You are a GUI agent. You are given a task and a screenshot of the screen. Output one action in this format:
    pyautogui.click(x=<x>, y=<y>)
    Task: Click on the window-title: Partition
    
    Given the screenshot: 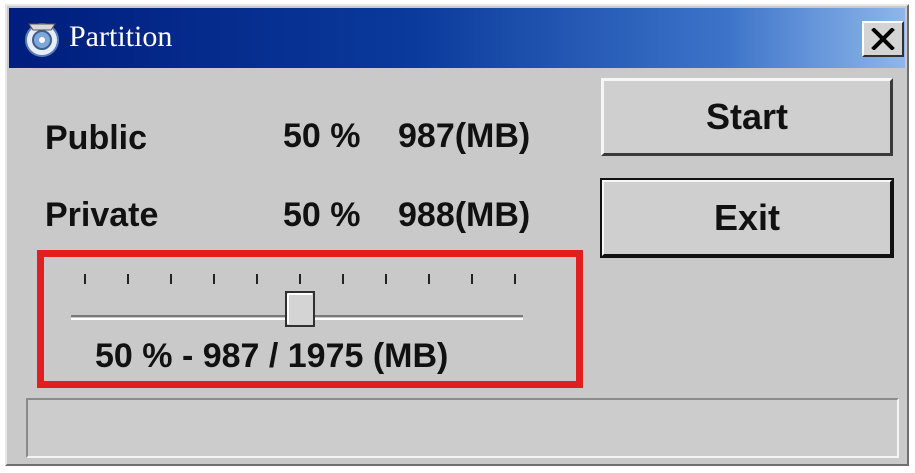 What is the action you would take?
    pyautogui.click(x=121, y=36)
    